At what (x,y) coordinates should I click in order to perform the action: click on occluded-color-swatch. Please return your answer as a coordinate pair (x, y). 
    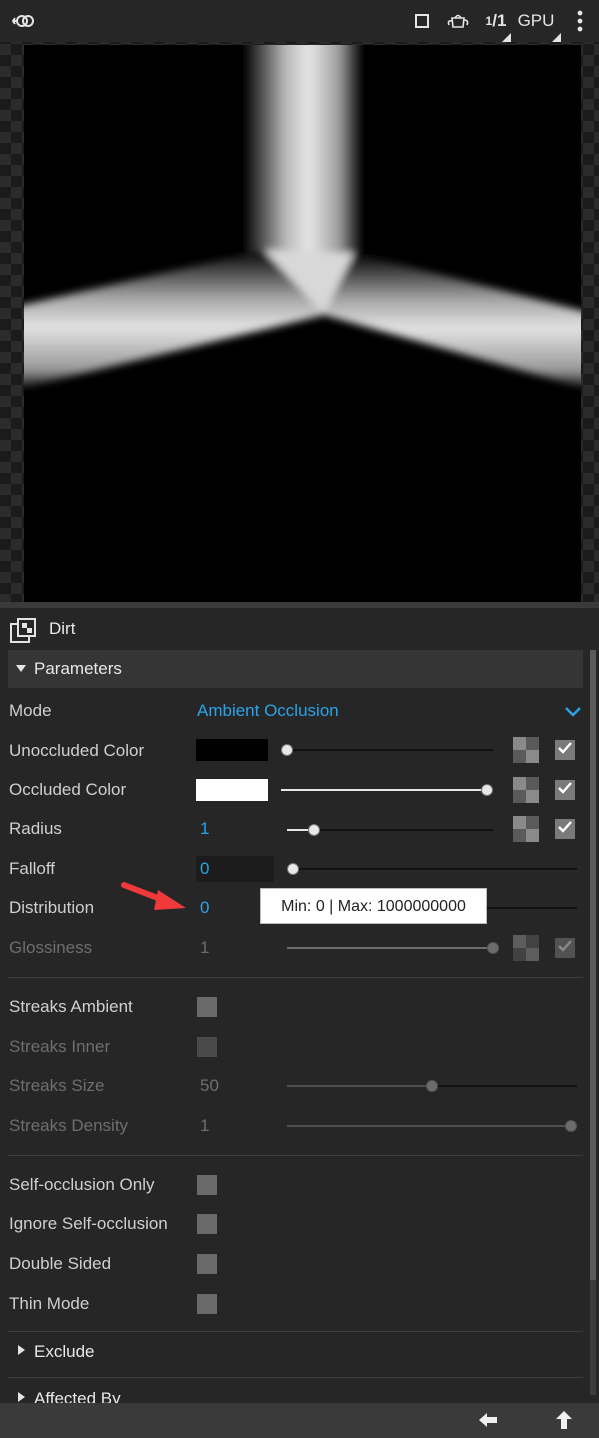
    Looking at the image, I should click on (232, 790).